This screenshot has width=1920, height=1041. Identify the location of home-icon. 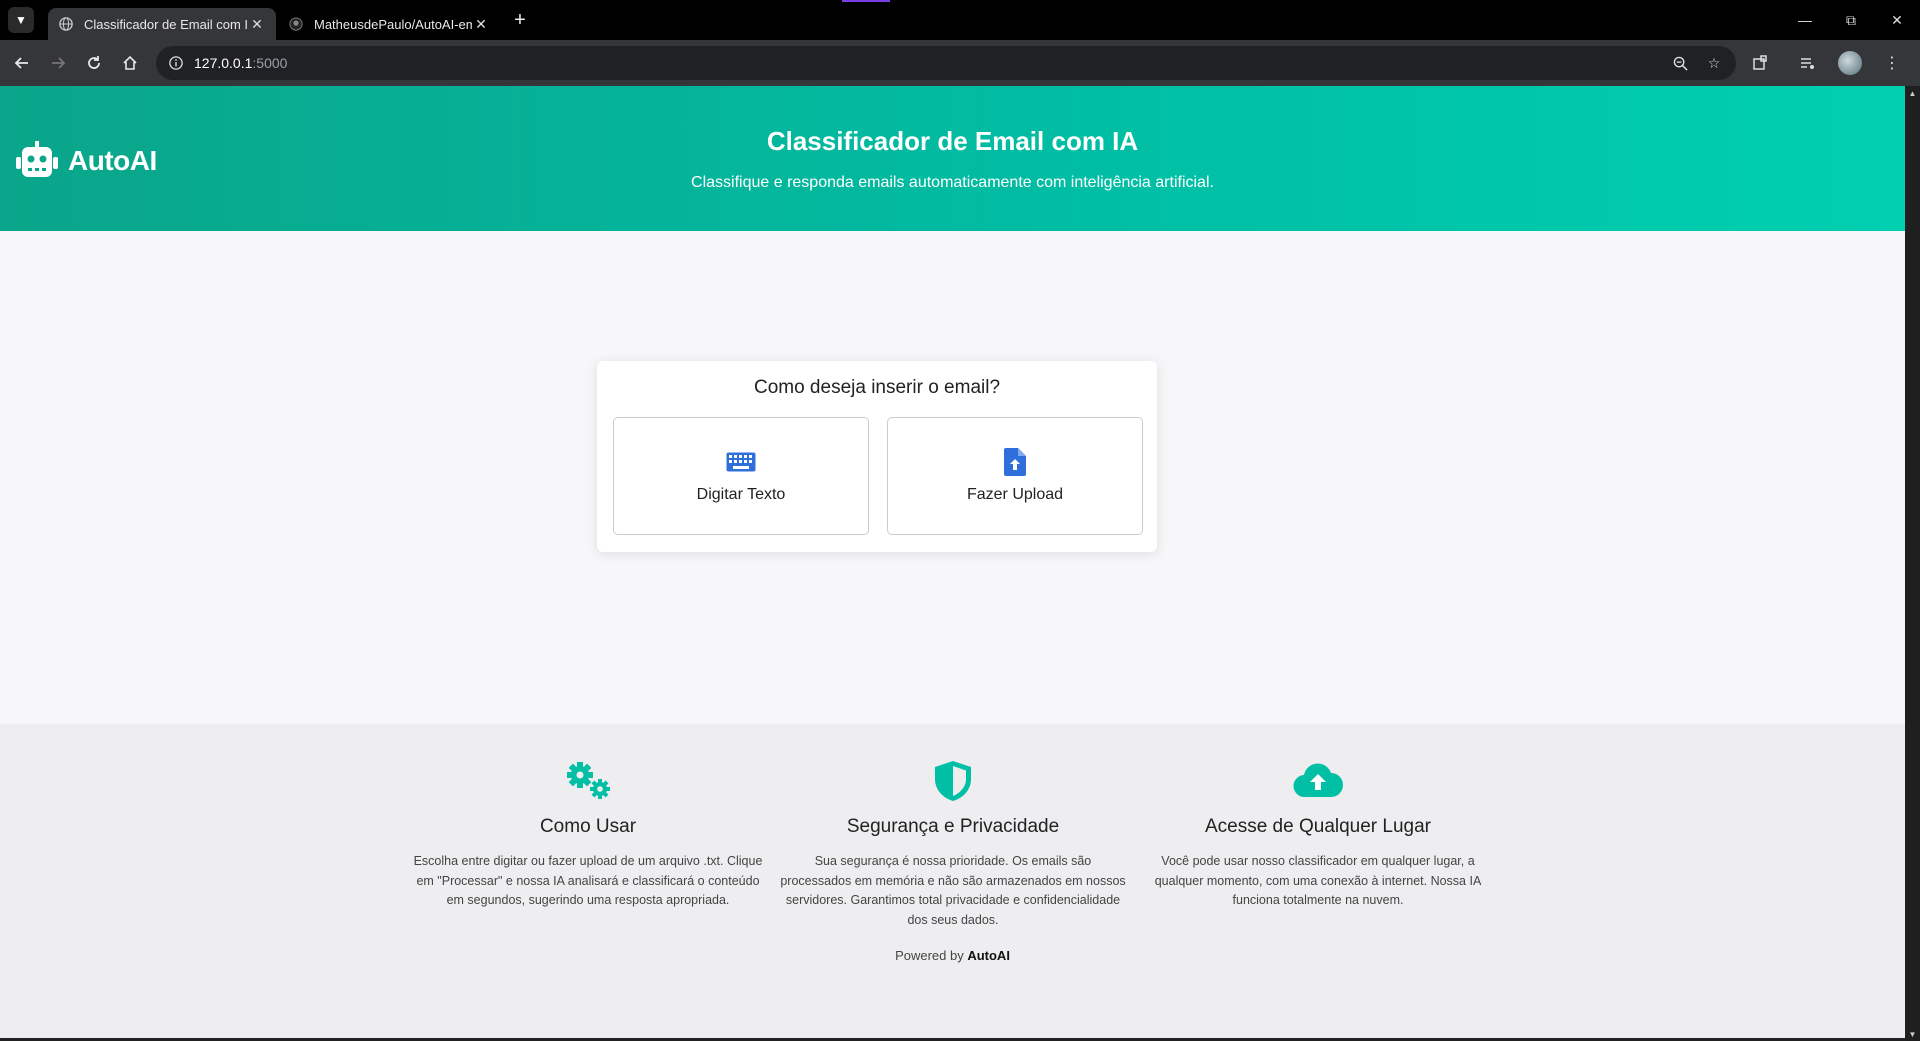
(130, 62).